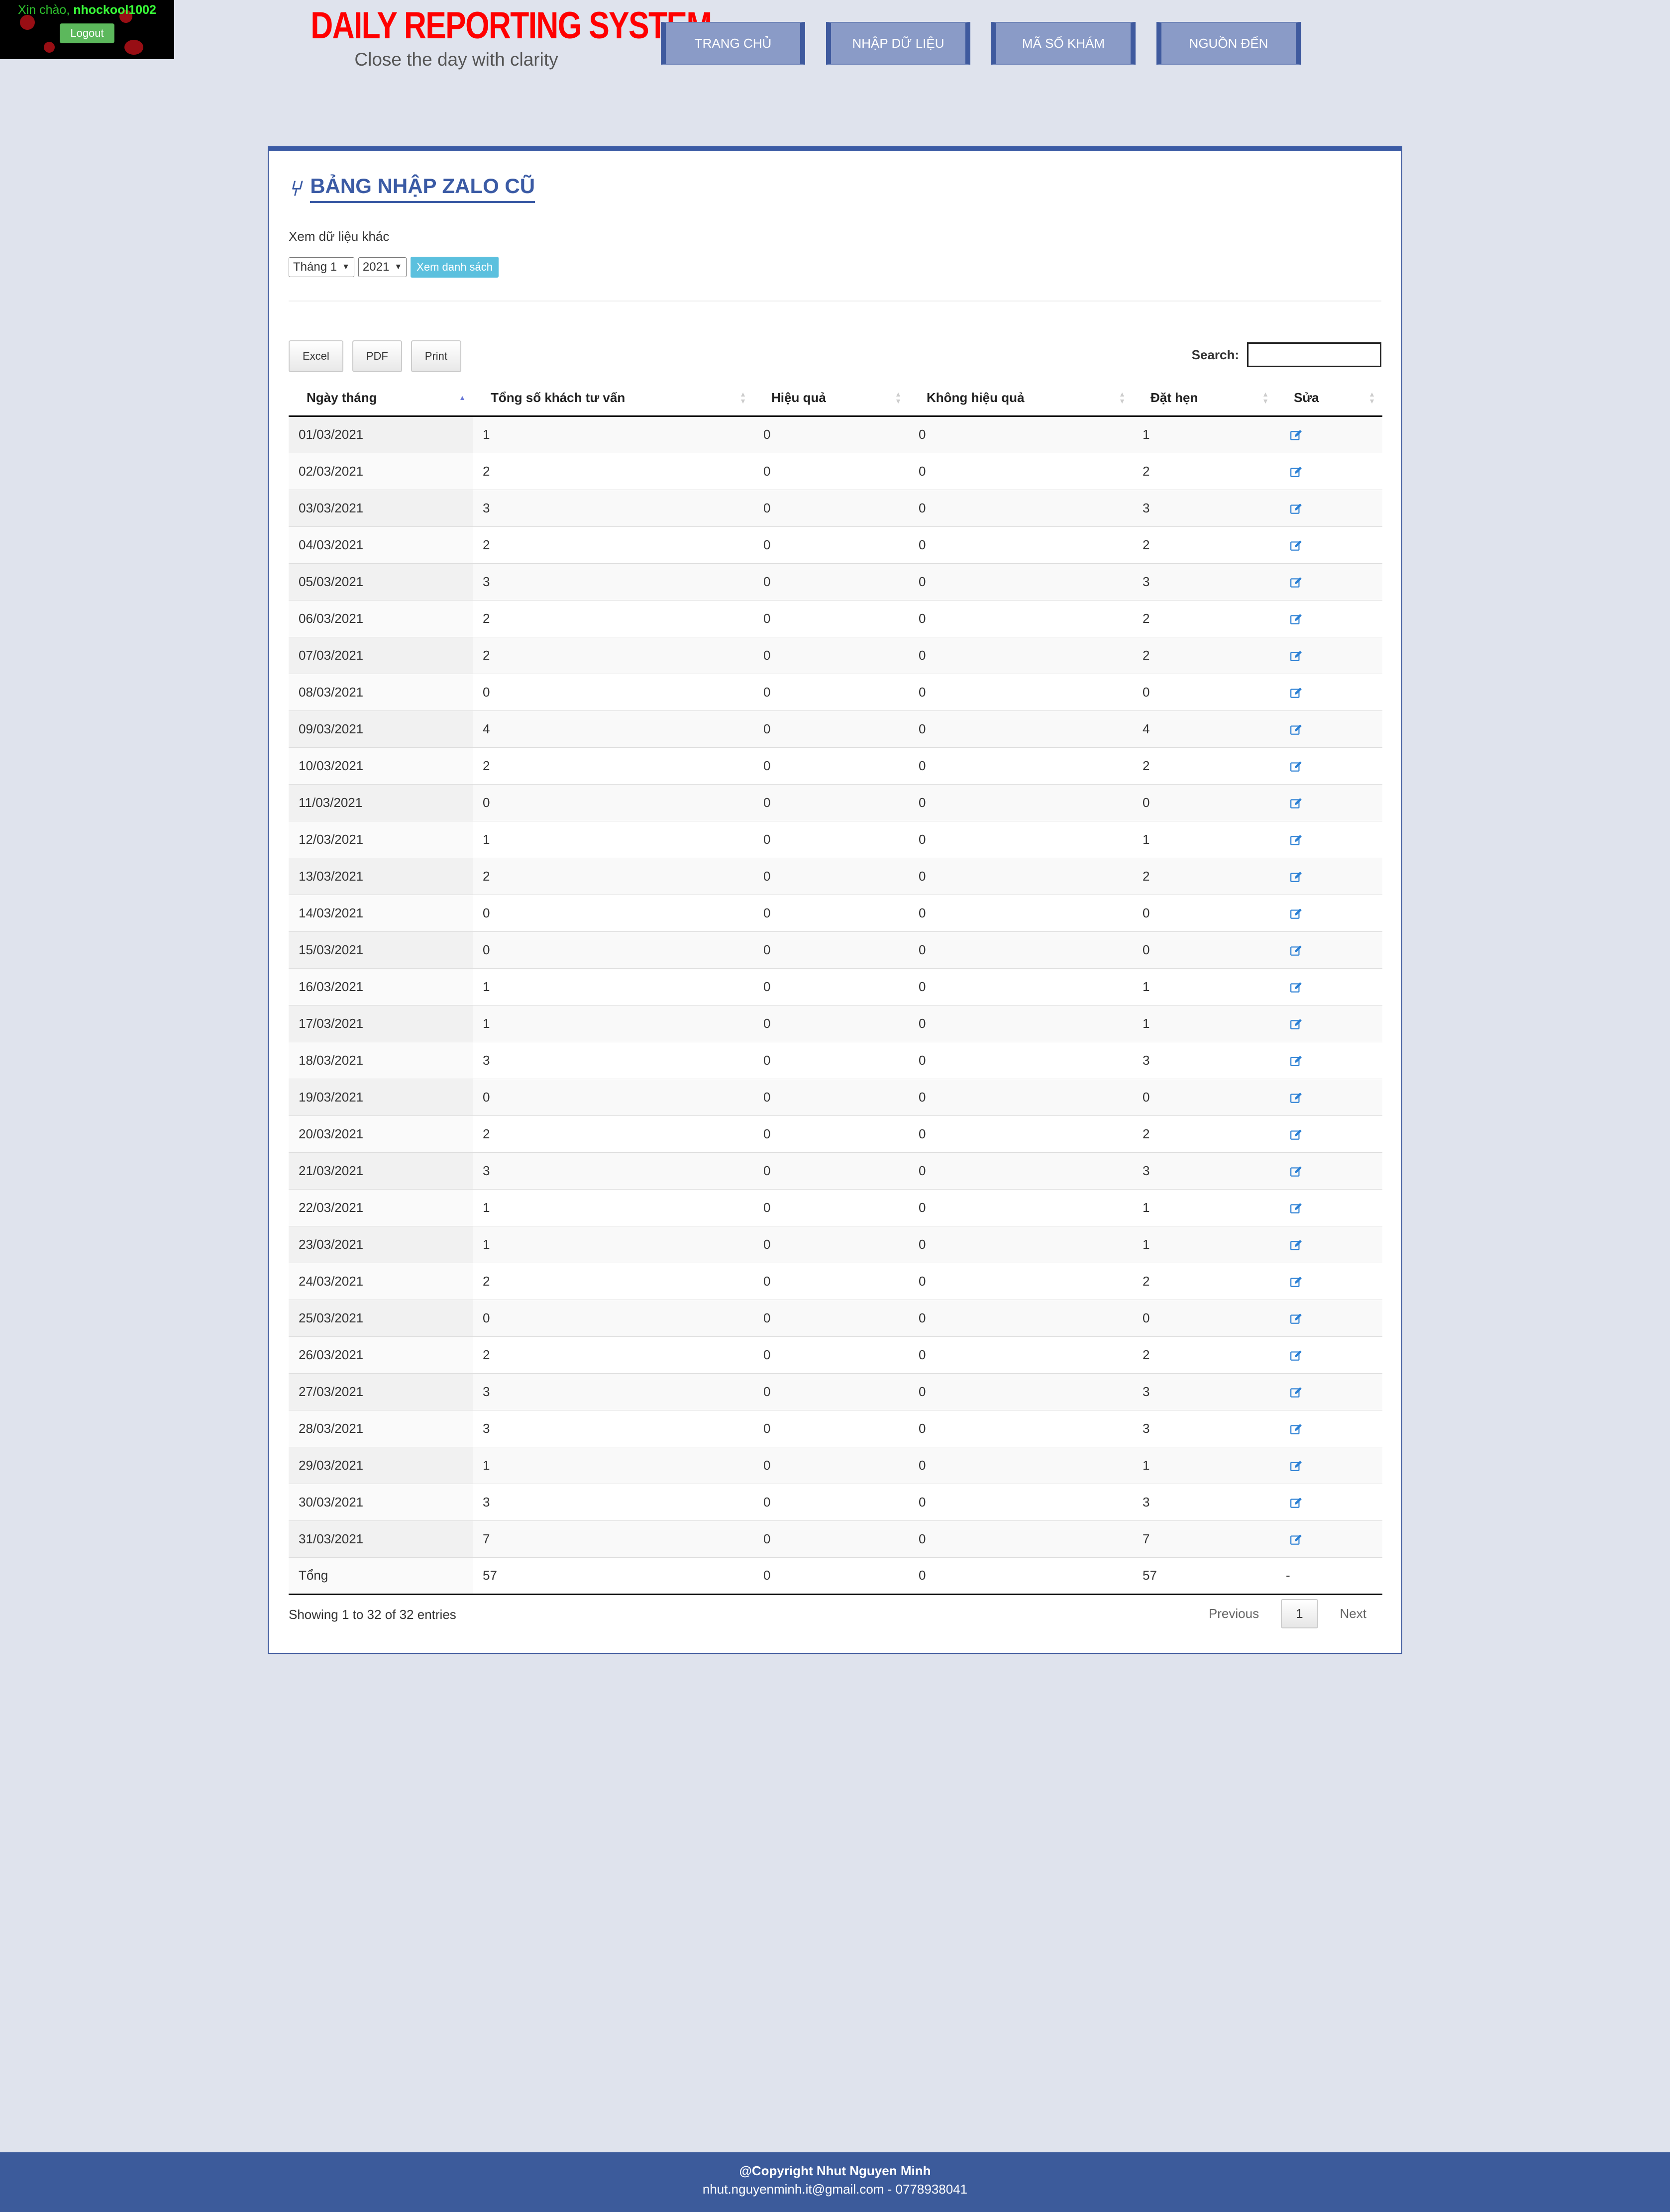 The width and height of the screenshot is (1670, 2212). What do you see at coordinates (87, 33) in the screenshot?
I see `logout-button: Logout` at bounding box center [87, 33].